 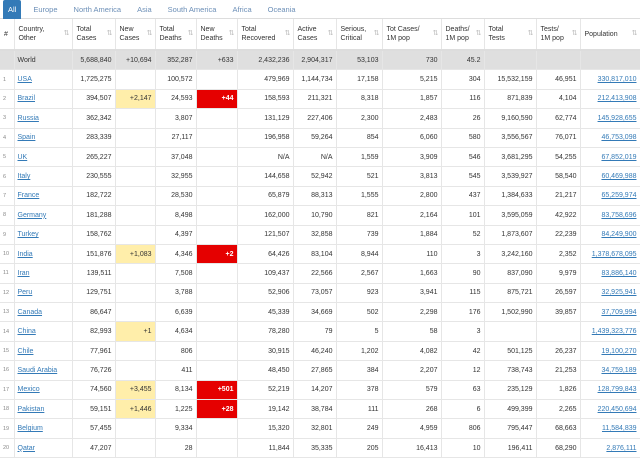 I want to click on country-link: Qatar, so click(x=27, y=448).